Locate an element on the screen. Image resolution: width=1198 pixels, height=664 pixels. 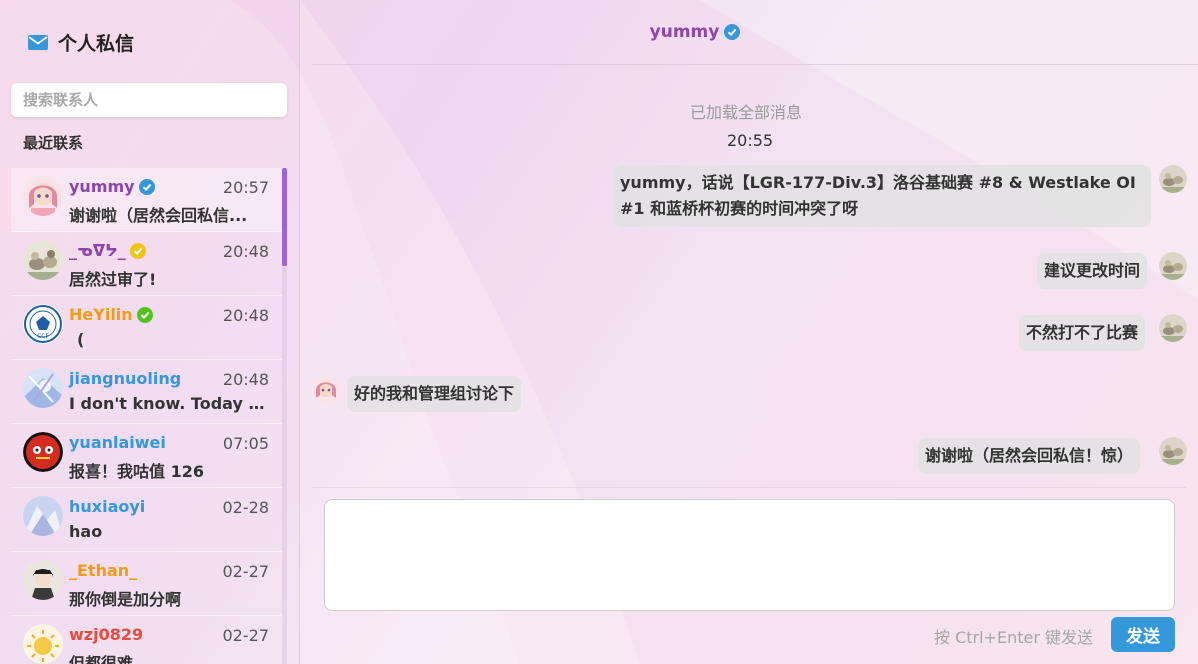
partner-avatar is located at coordinates (326, 390).